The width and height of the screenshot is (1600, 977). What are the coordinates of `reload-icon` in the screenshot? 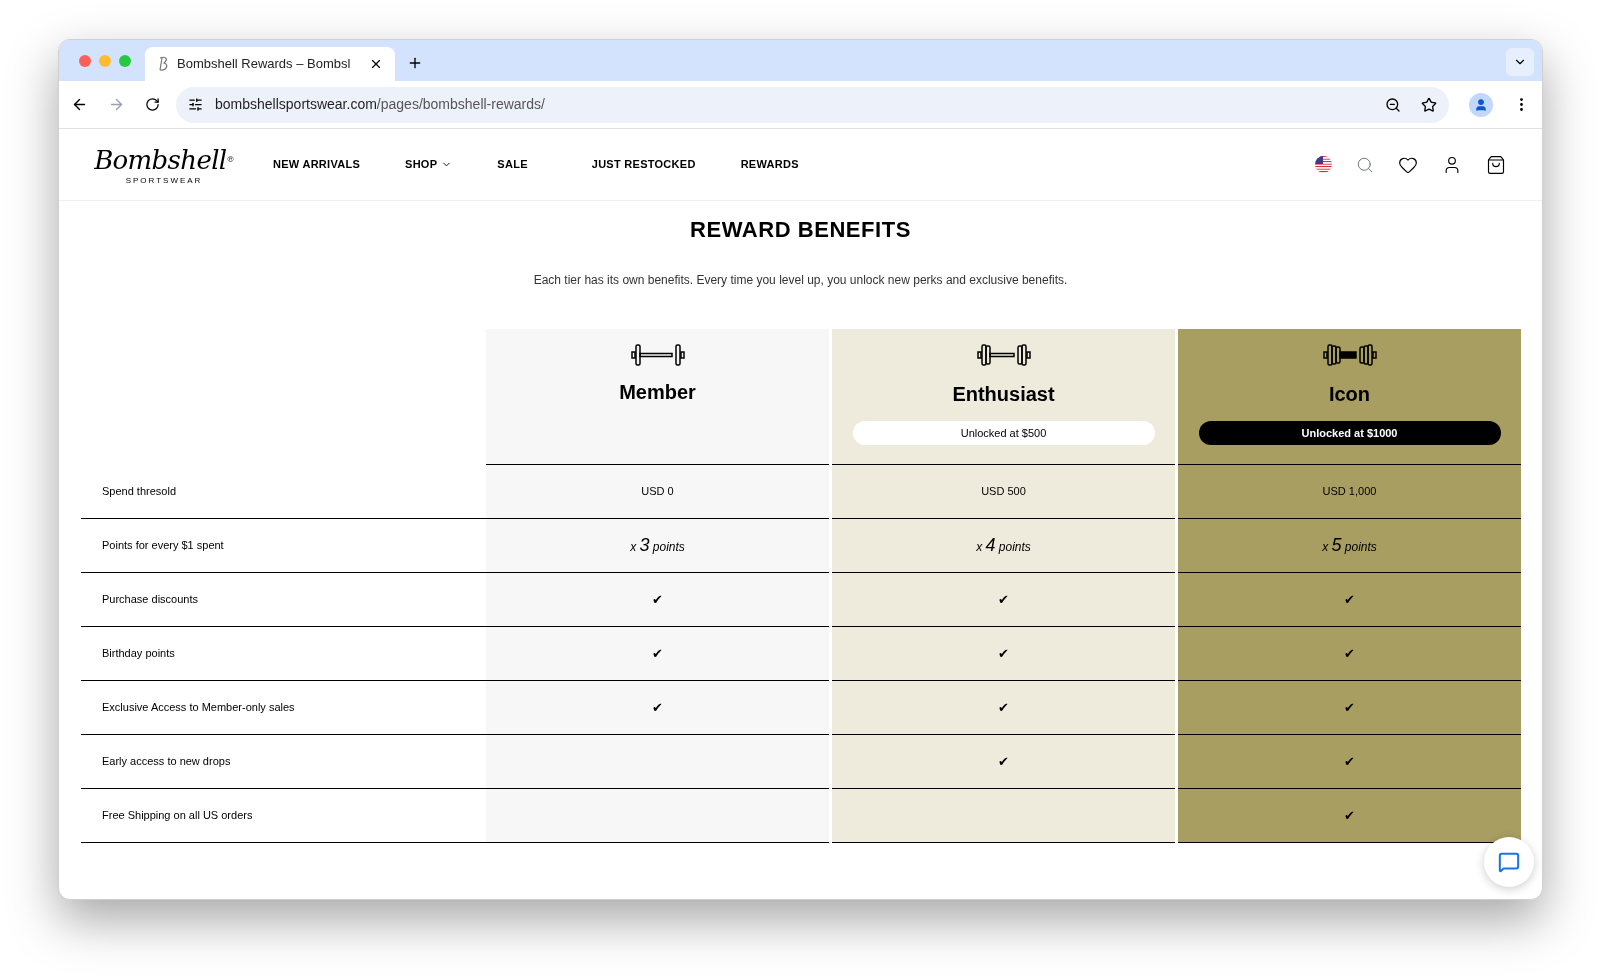 It's located at (152, 104).